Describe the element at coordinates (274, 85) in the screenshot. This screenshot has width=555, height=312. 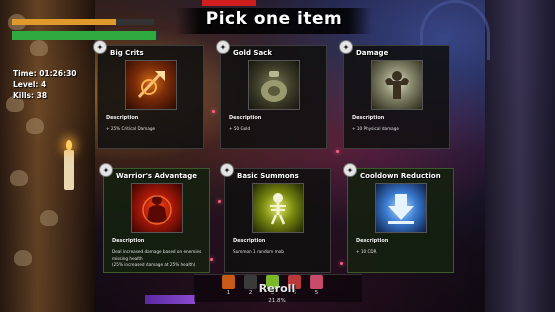
I see `gold-sack-icon` at that location.